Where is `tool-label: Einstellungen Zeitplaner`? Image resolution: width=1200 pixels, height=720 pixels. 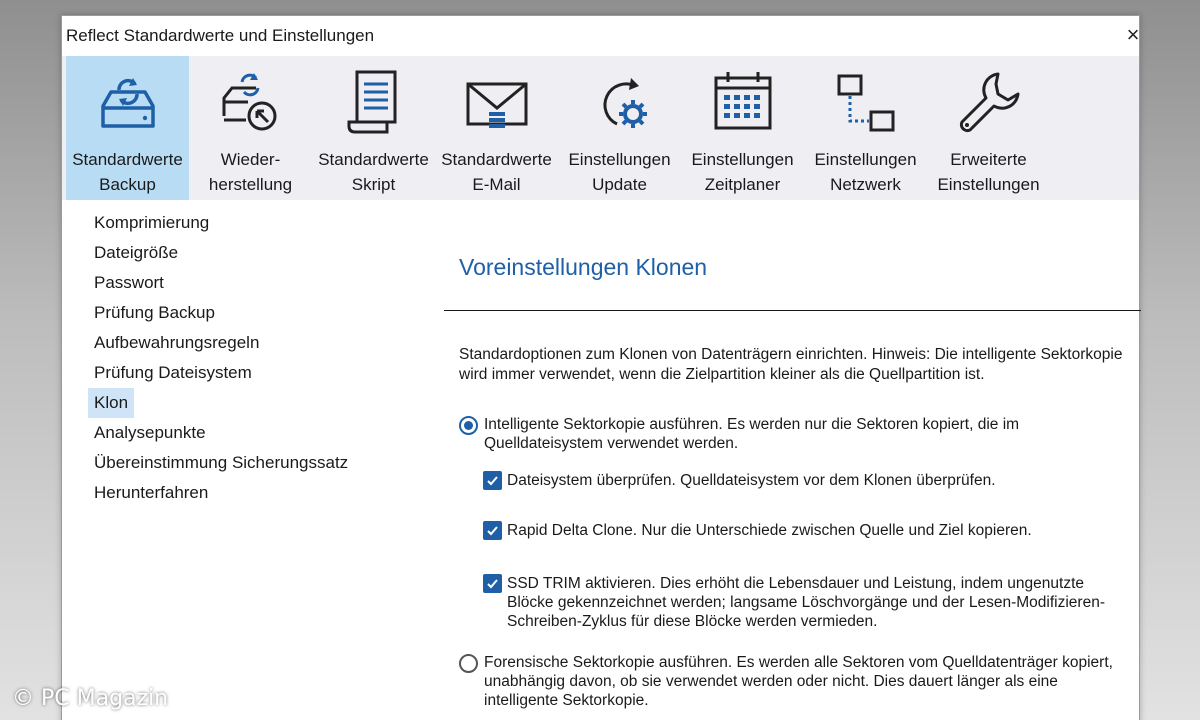
tool-label: Einstellungen Zeitplaner is located at coordinates (742, 172).